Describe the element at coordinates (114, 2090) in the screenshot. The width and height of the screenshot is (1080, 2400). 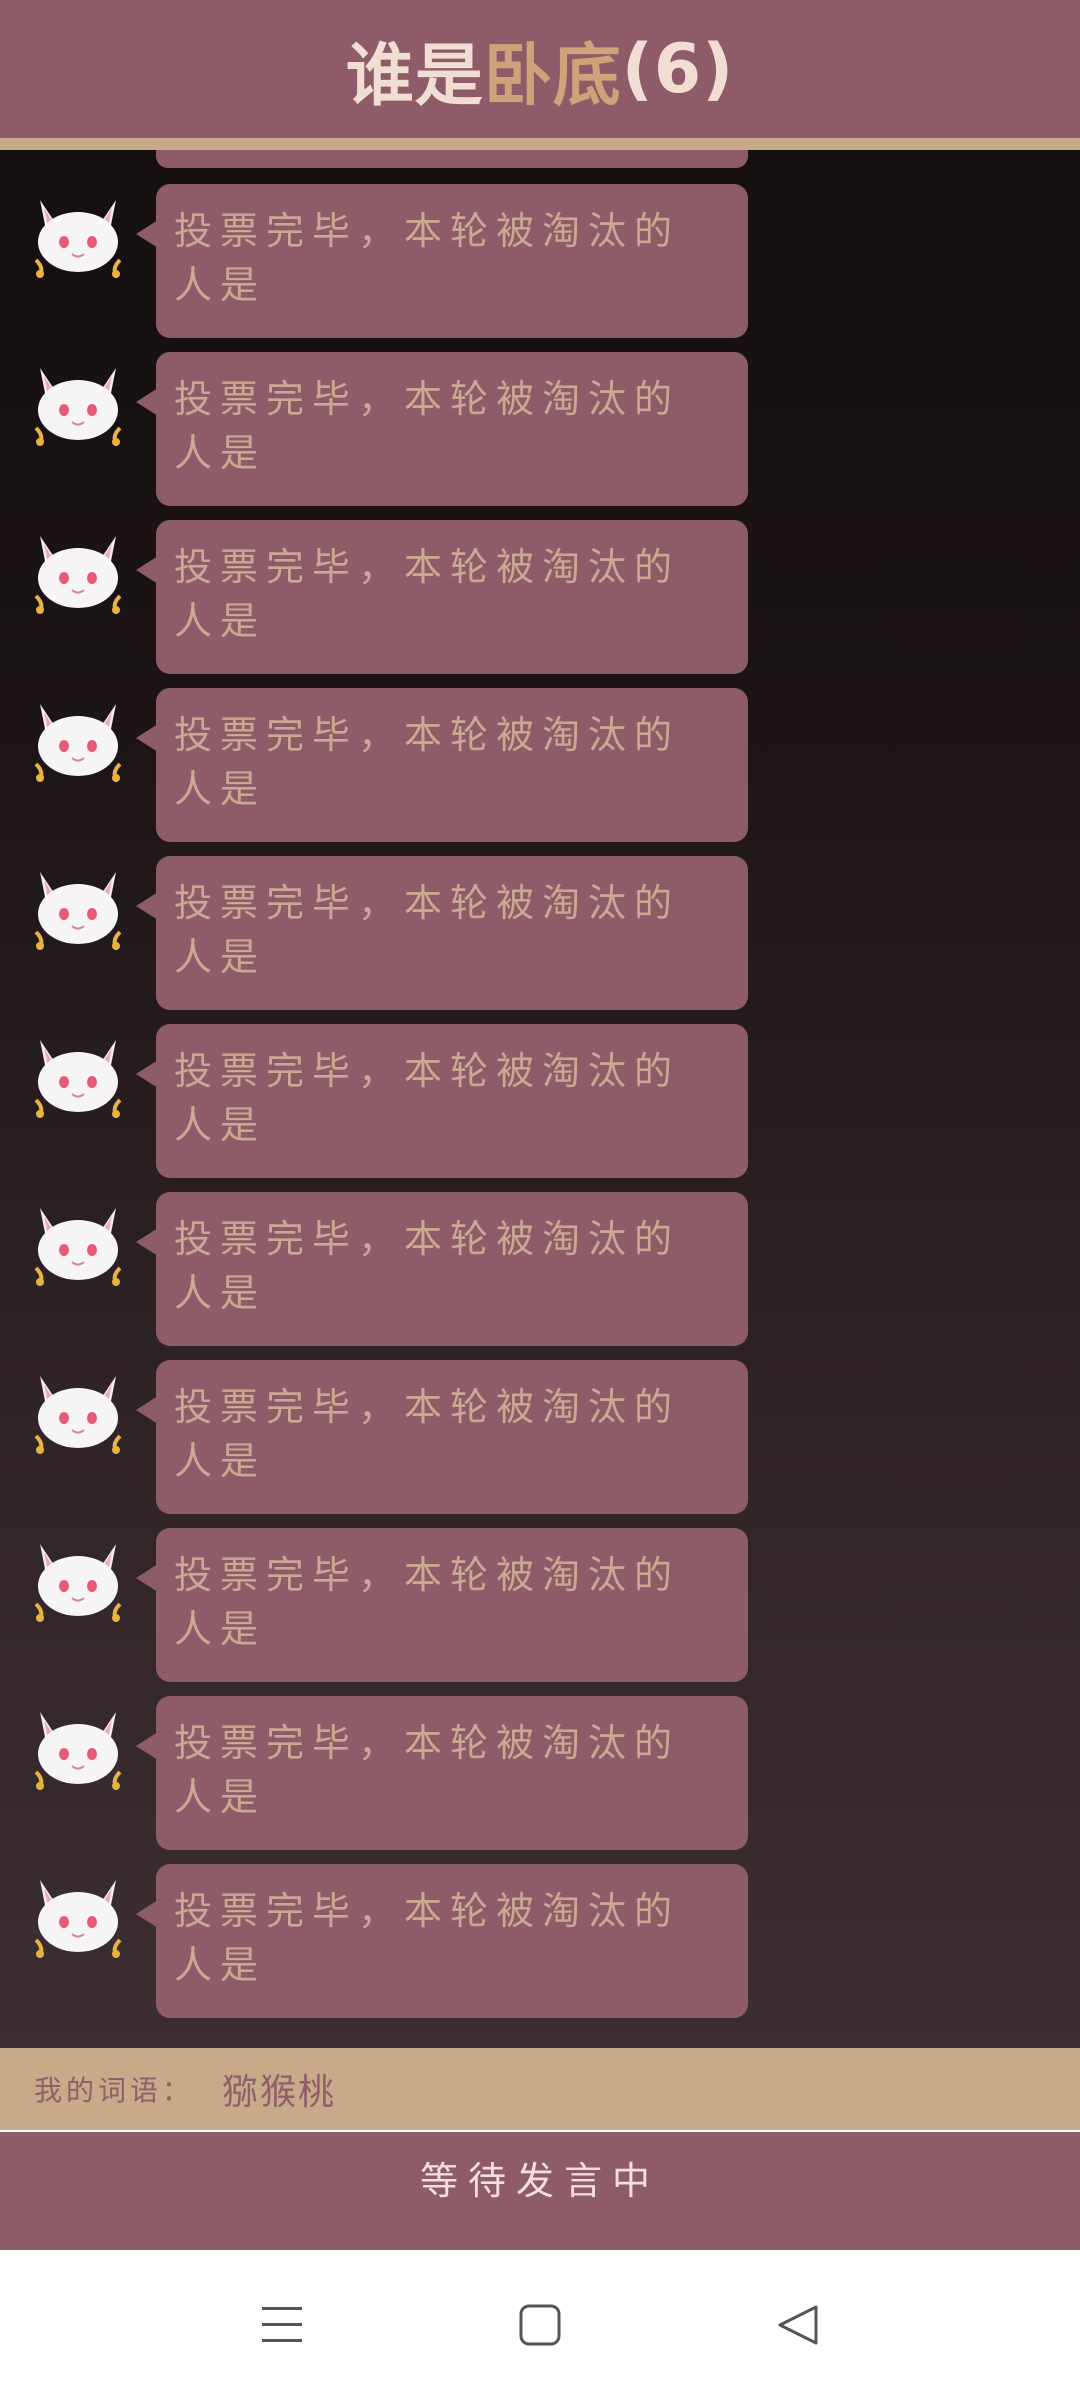
I see `my-word-label: 我的词语：` at that location.